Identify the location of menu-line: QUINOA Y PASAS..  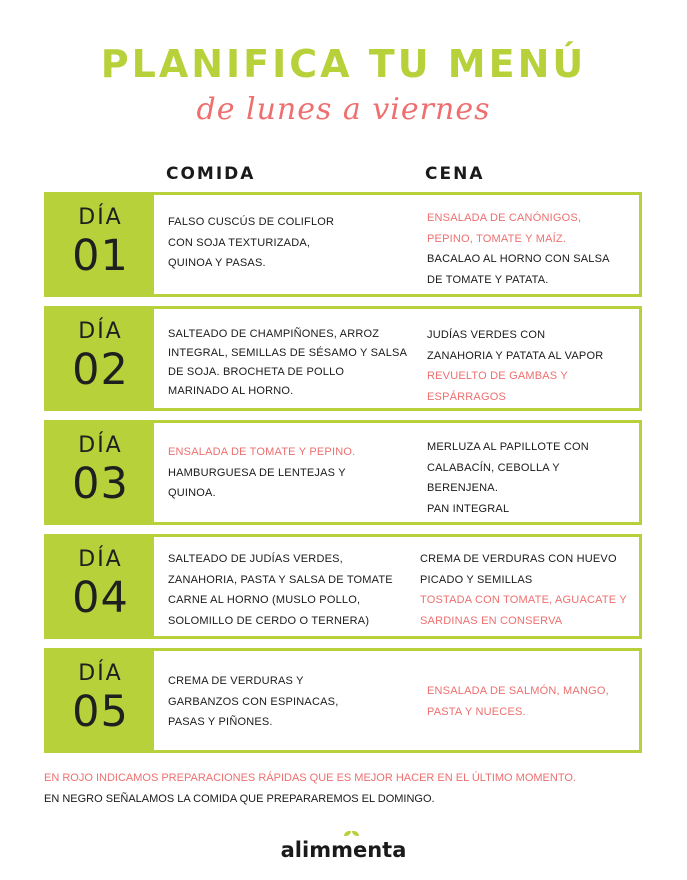
(217, 263).